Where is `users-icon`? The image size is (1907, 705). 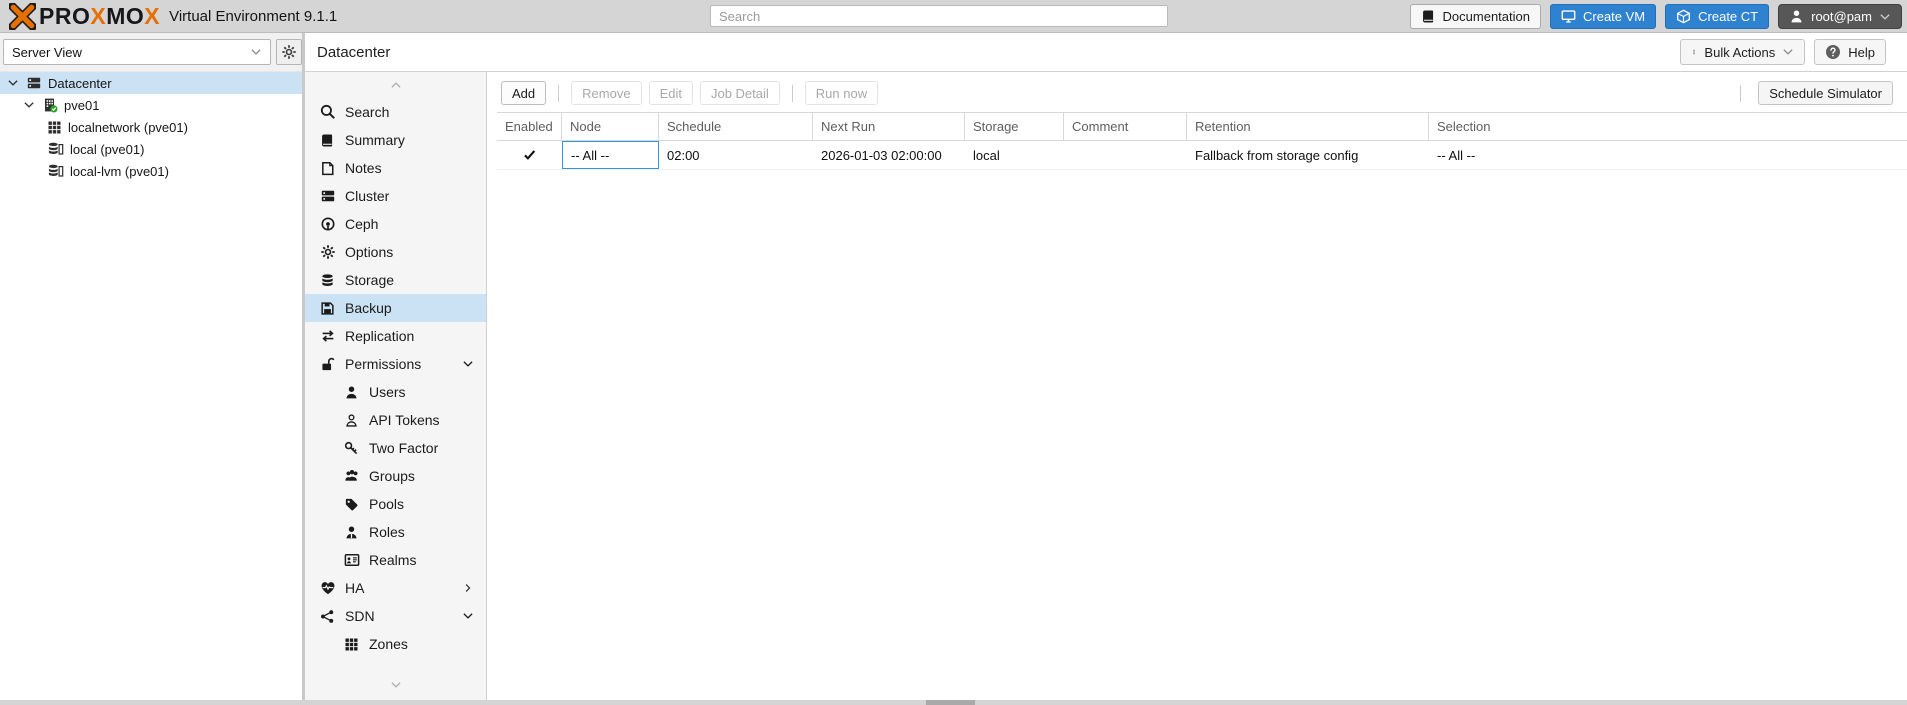 users-icon is located at coordinates (351, 476).